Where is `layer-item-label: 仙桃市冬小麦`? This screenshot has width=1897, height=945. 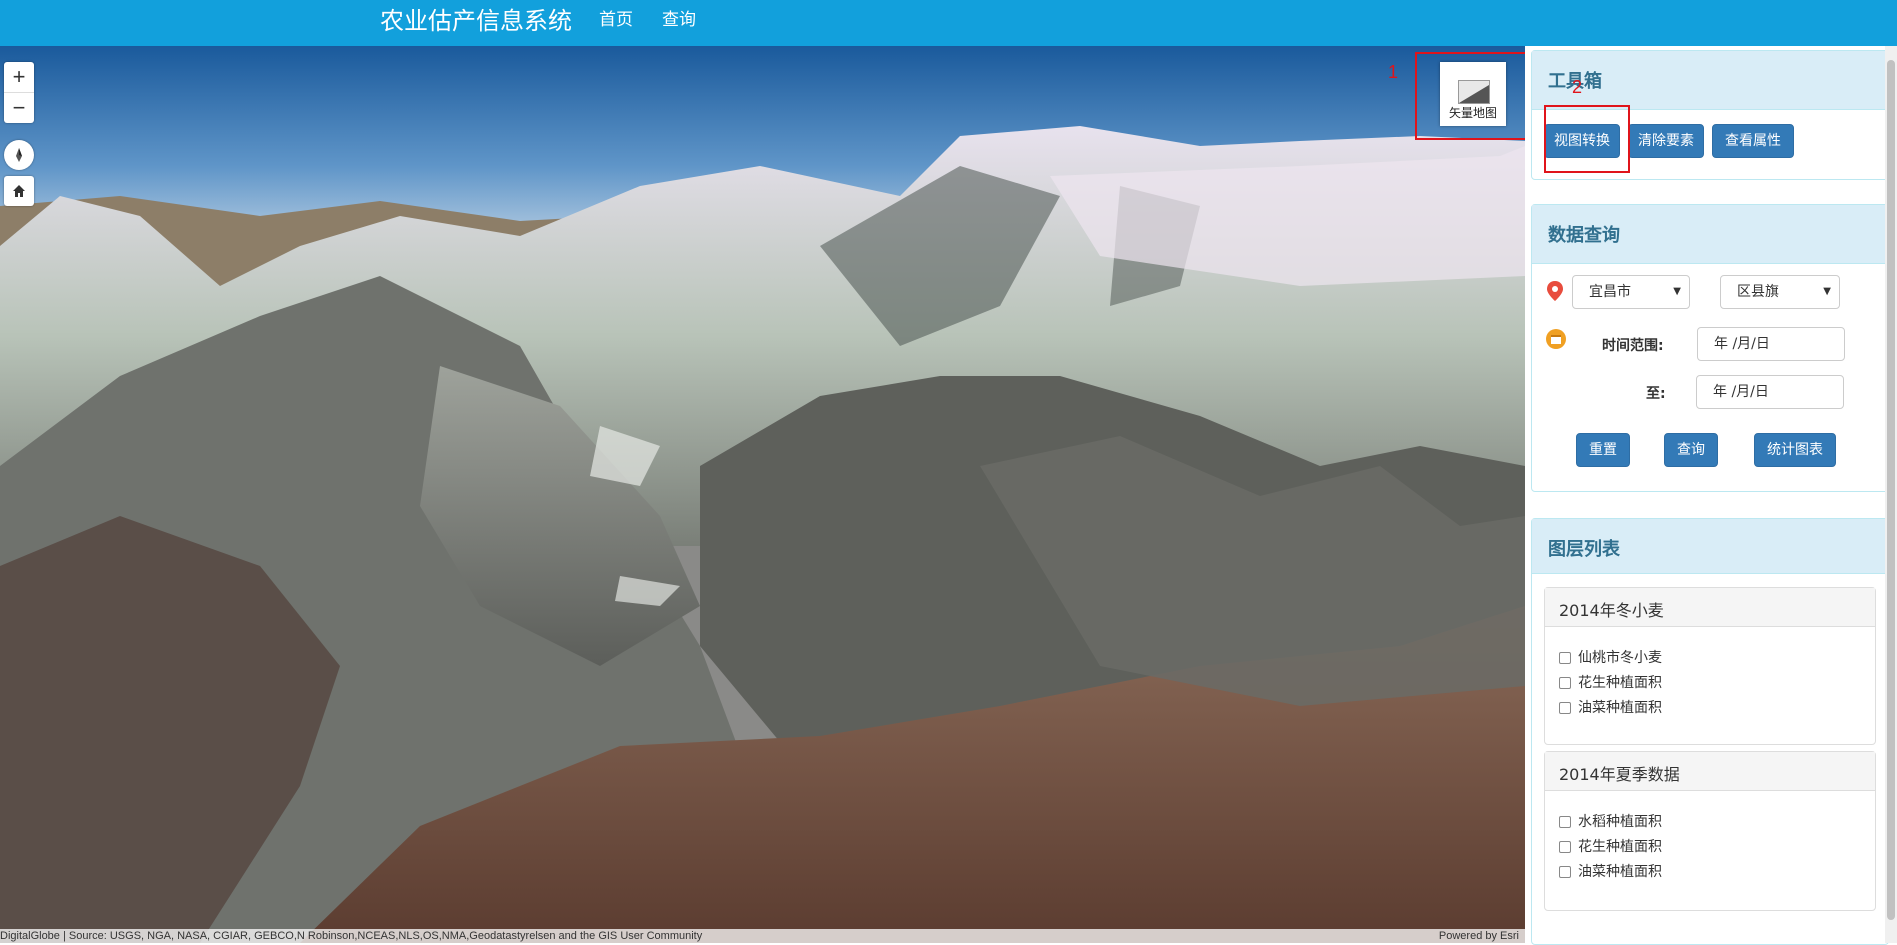 layer-item-label: 仙桃市冬小麦 is located at coordinates (1620, 658).